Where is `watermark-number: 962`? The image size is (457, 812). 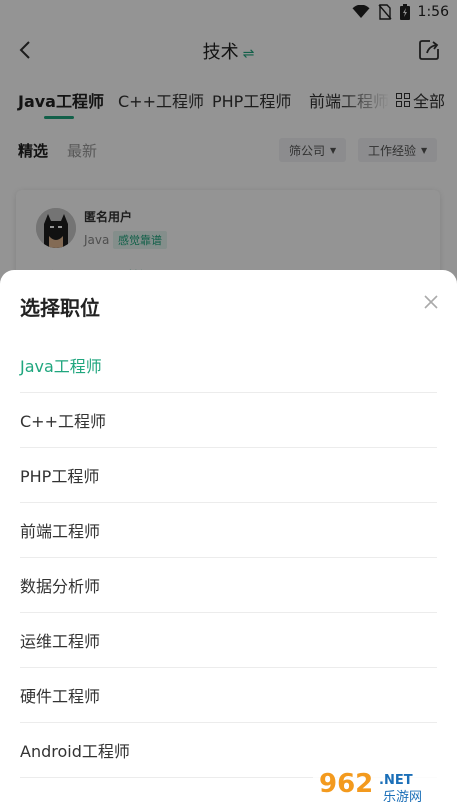 watermark-number: 962 is located at coordinates (346, 784).